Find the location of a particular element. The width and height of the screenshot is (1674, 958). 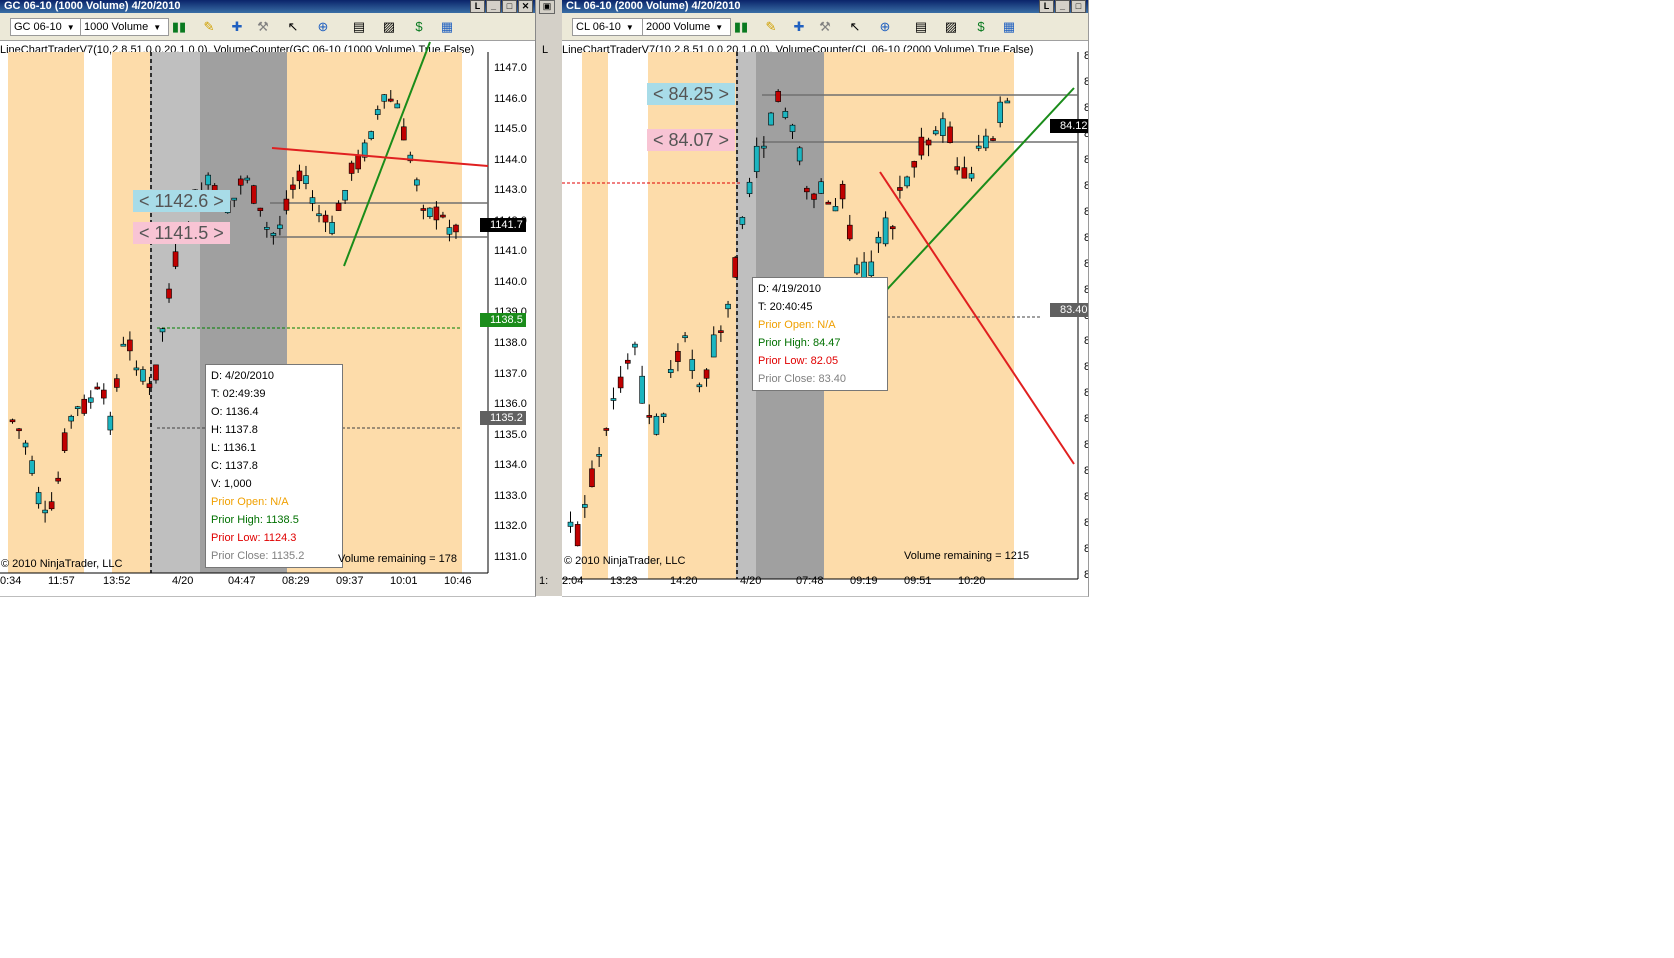

time-tick-label: 4/20 is located at coordinates (751, 581).